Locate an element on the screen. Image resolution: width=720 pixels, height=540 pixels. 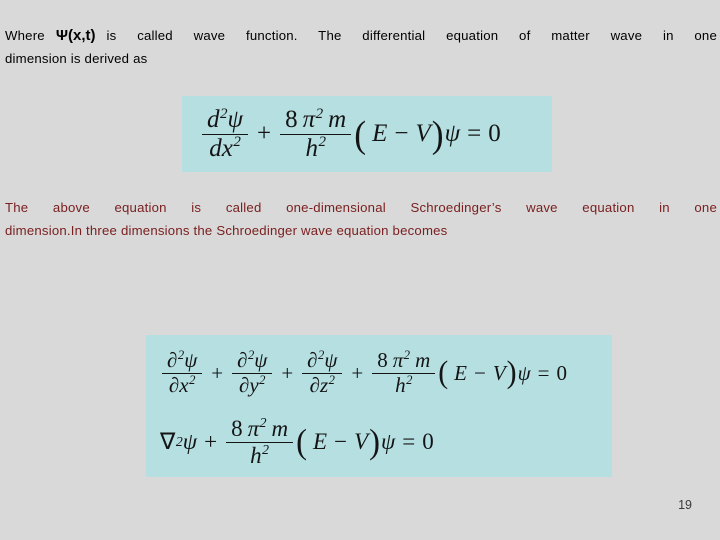
fraction-denominator: ∂x2 is located at coordinates (182, 384).